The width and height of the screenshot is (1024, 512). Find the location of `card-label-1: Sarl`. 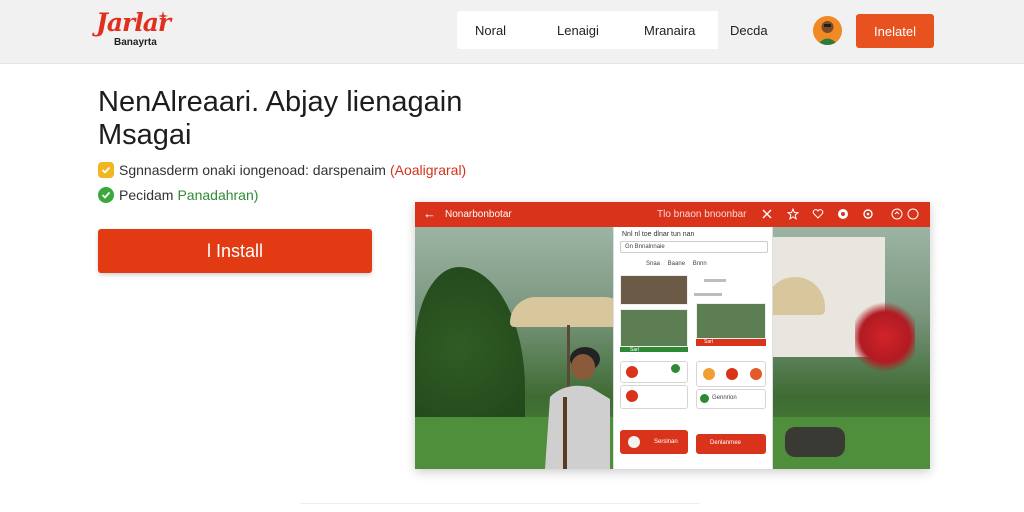

card-label-1: Sarl is located at coordinates (634, 350).